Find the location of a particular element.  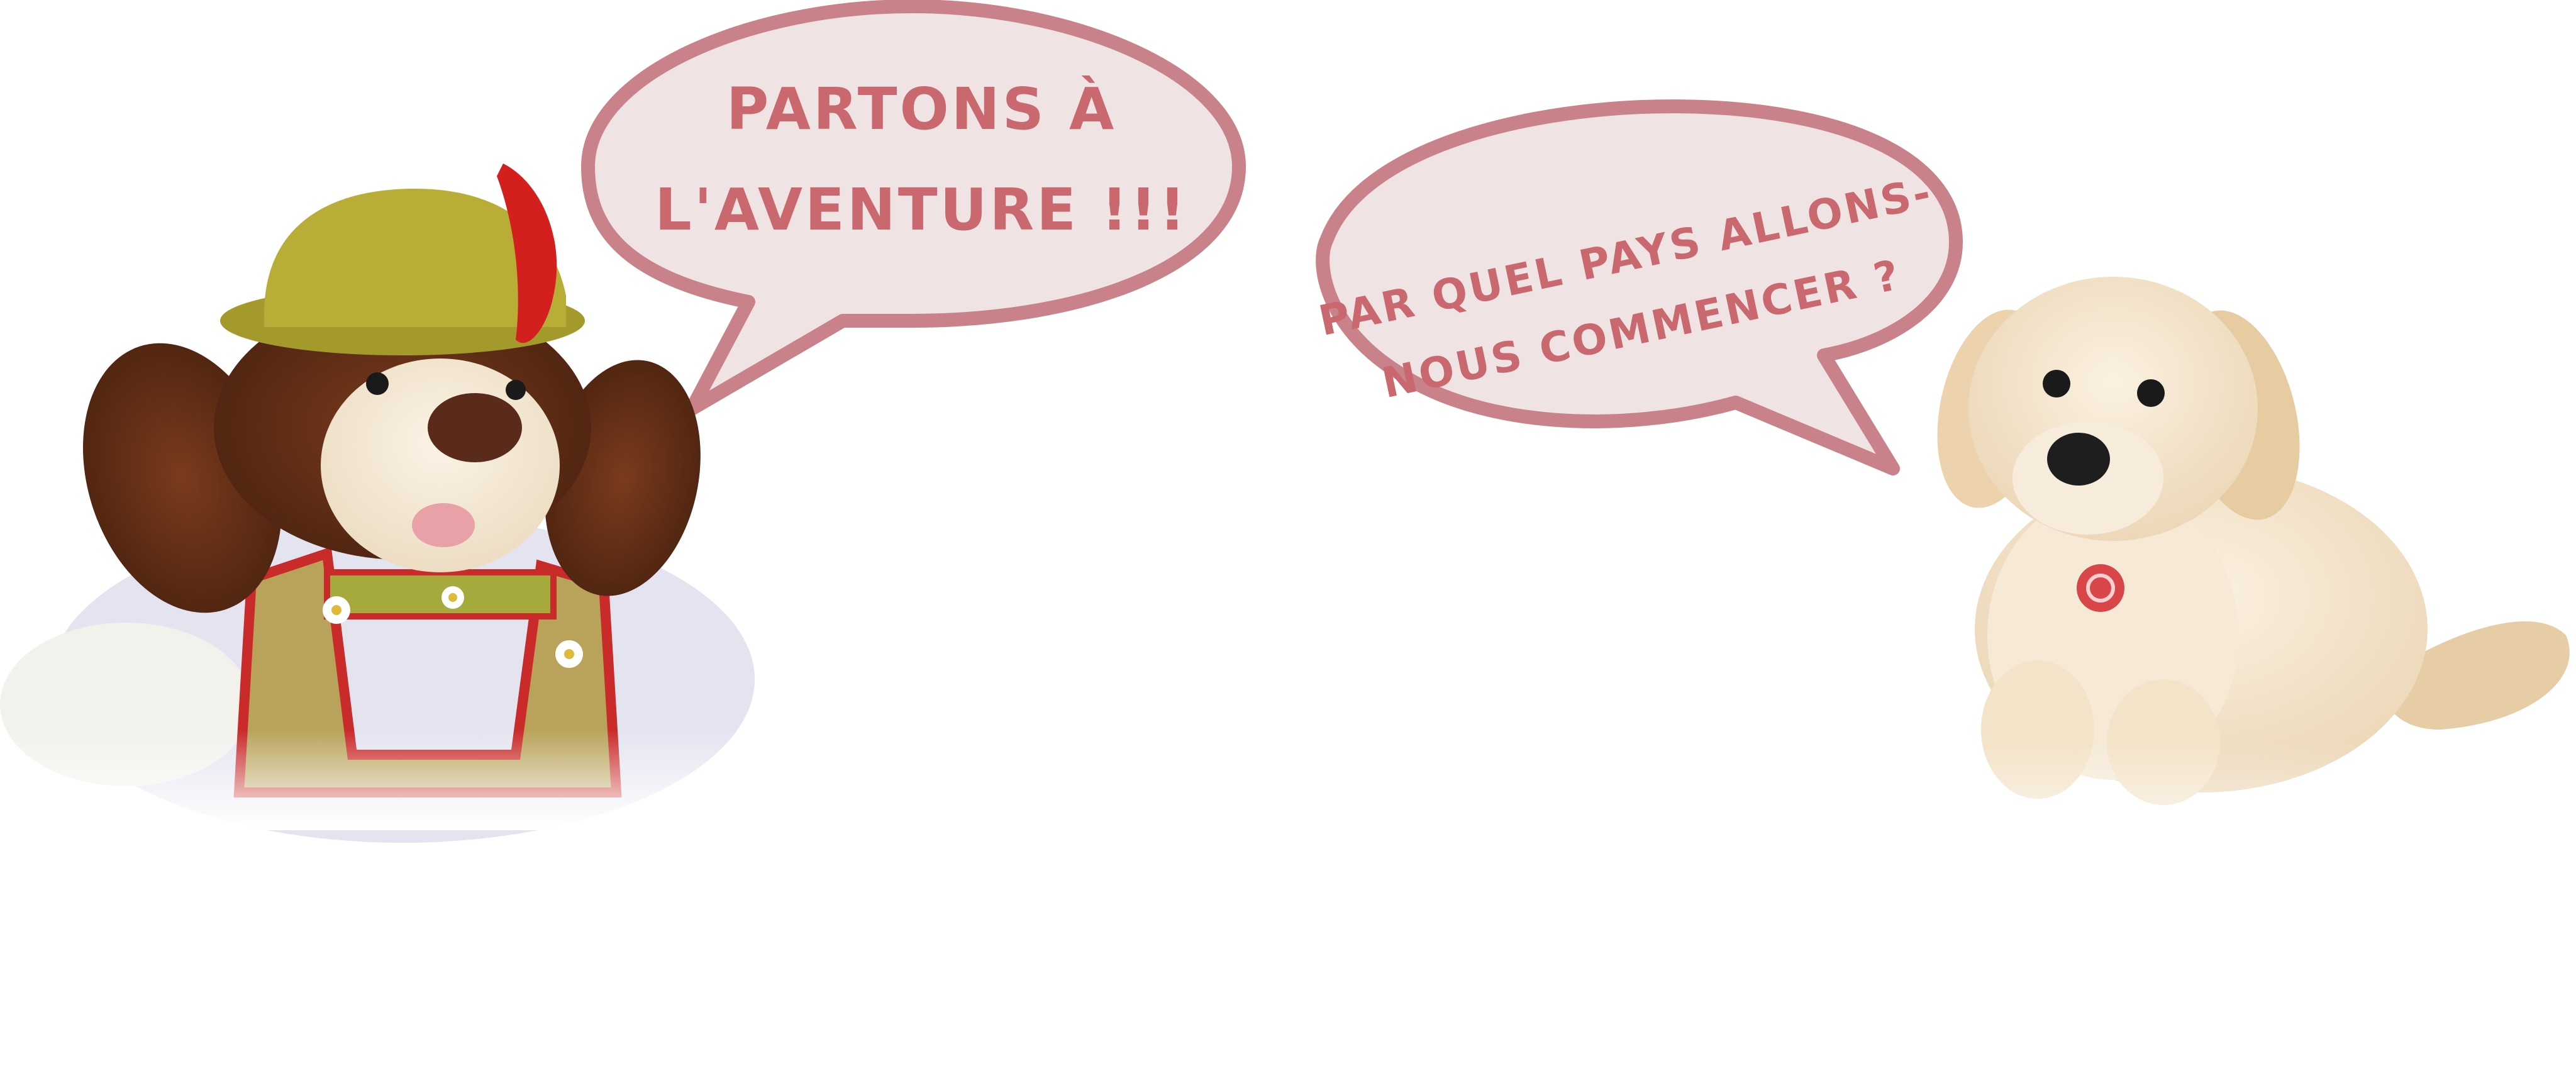

plush-right-fade is located at coordinates (2250, 811).